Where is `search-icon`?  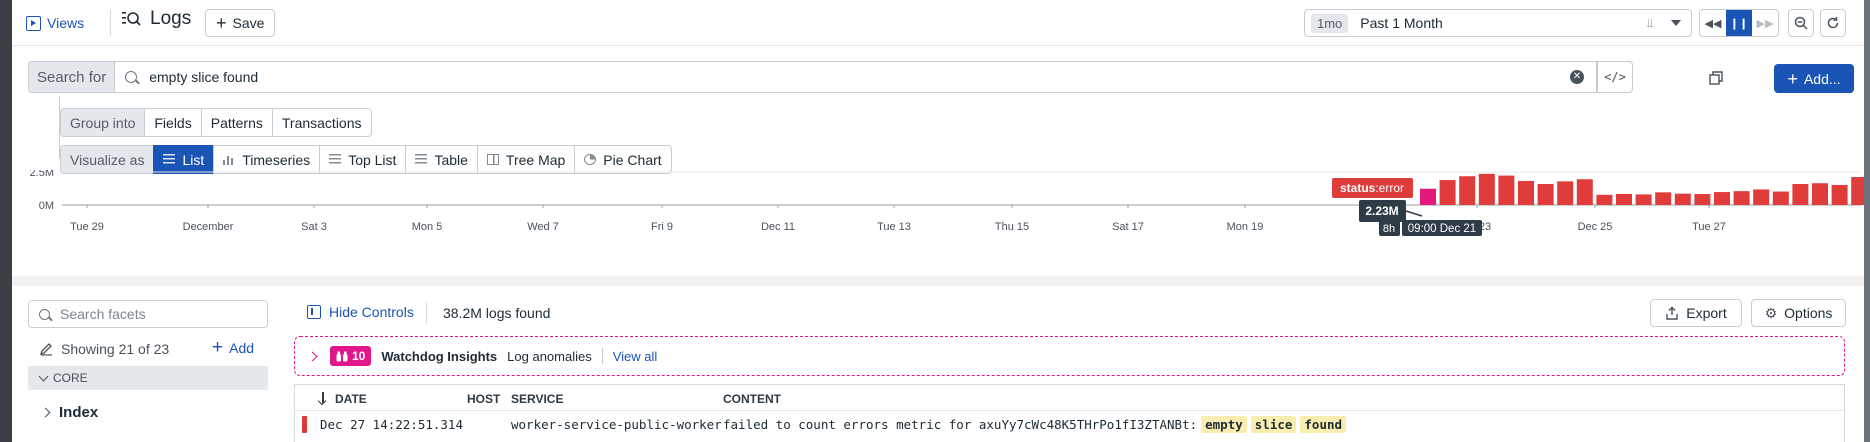 search-icon is located at coordinates (44, 314).